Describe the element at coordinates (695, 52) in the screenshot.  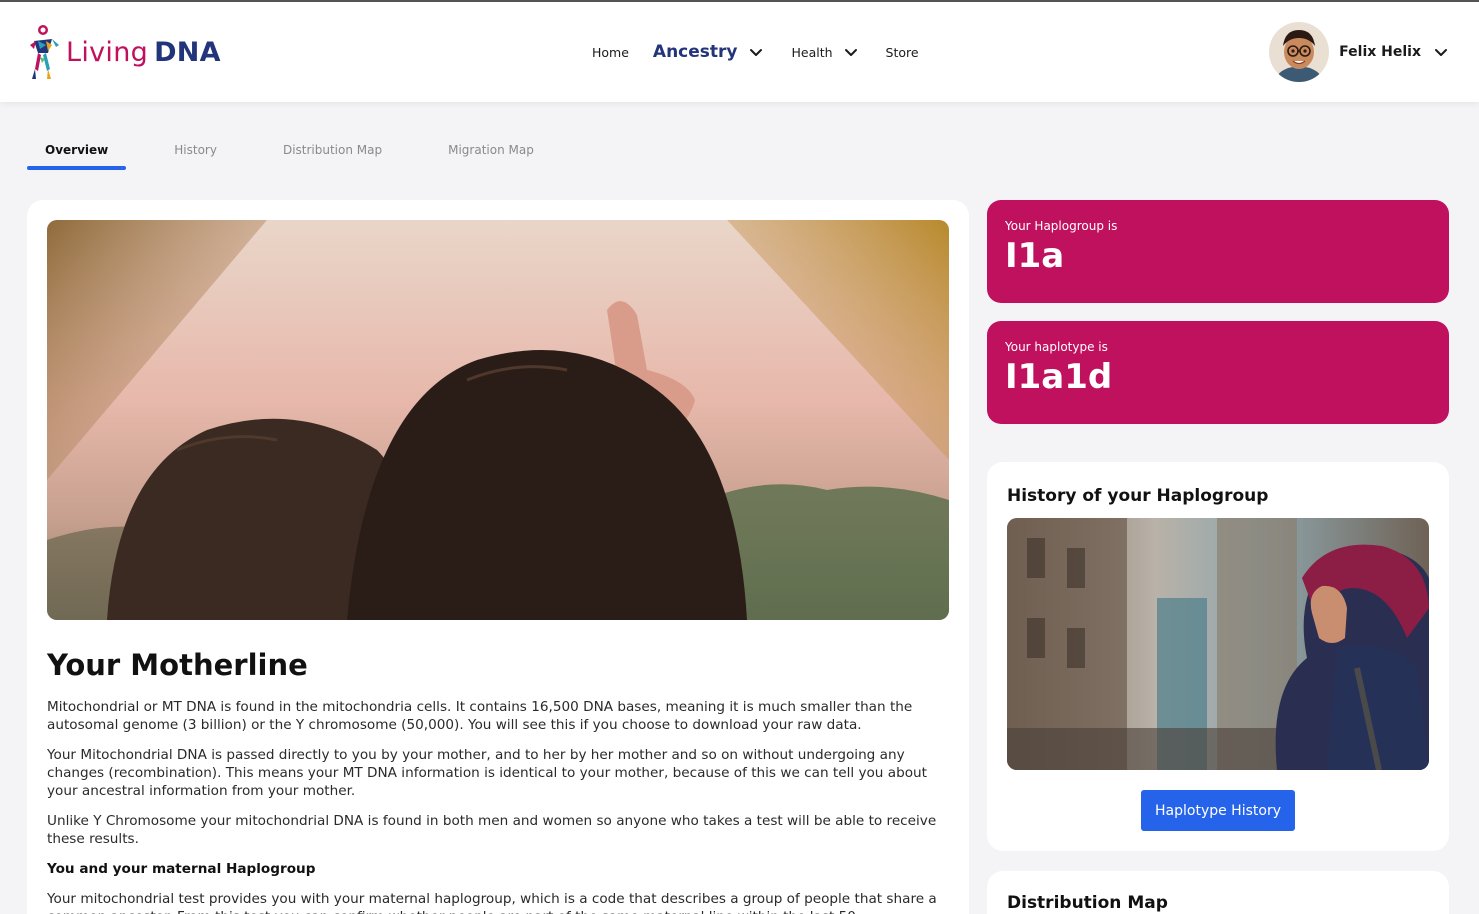
I see `nav-ancestry-label: Ancestry` at that location.